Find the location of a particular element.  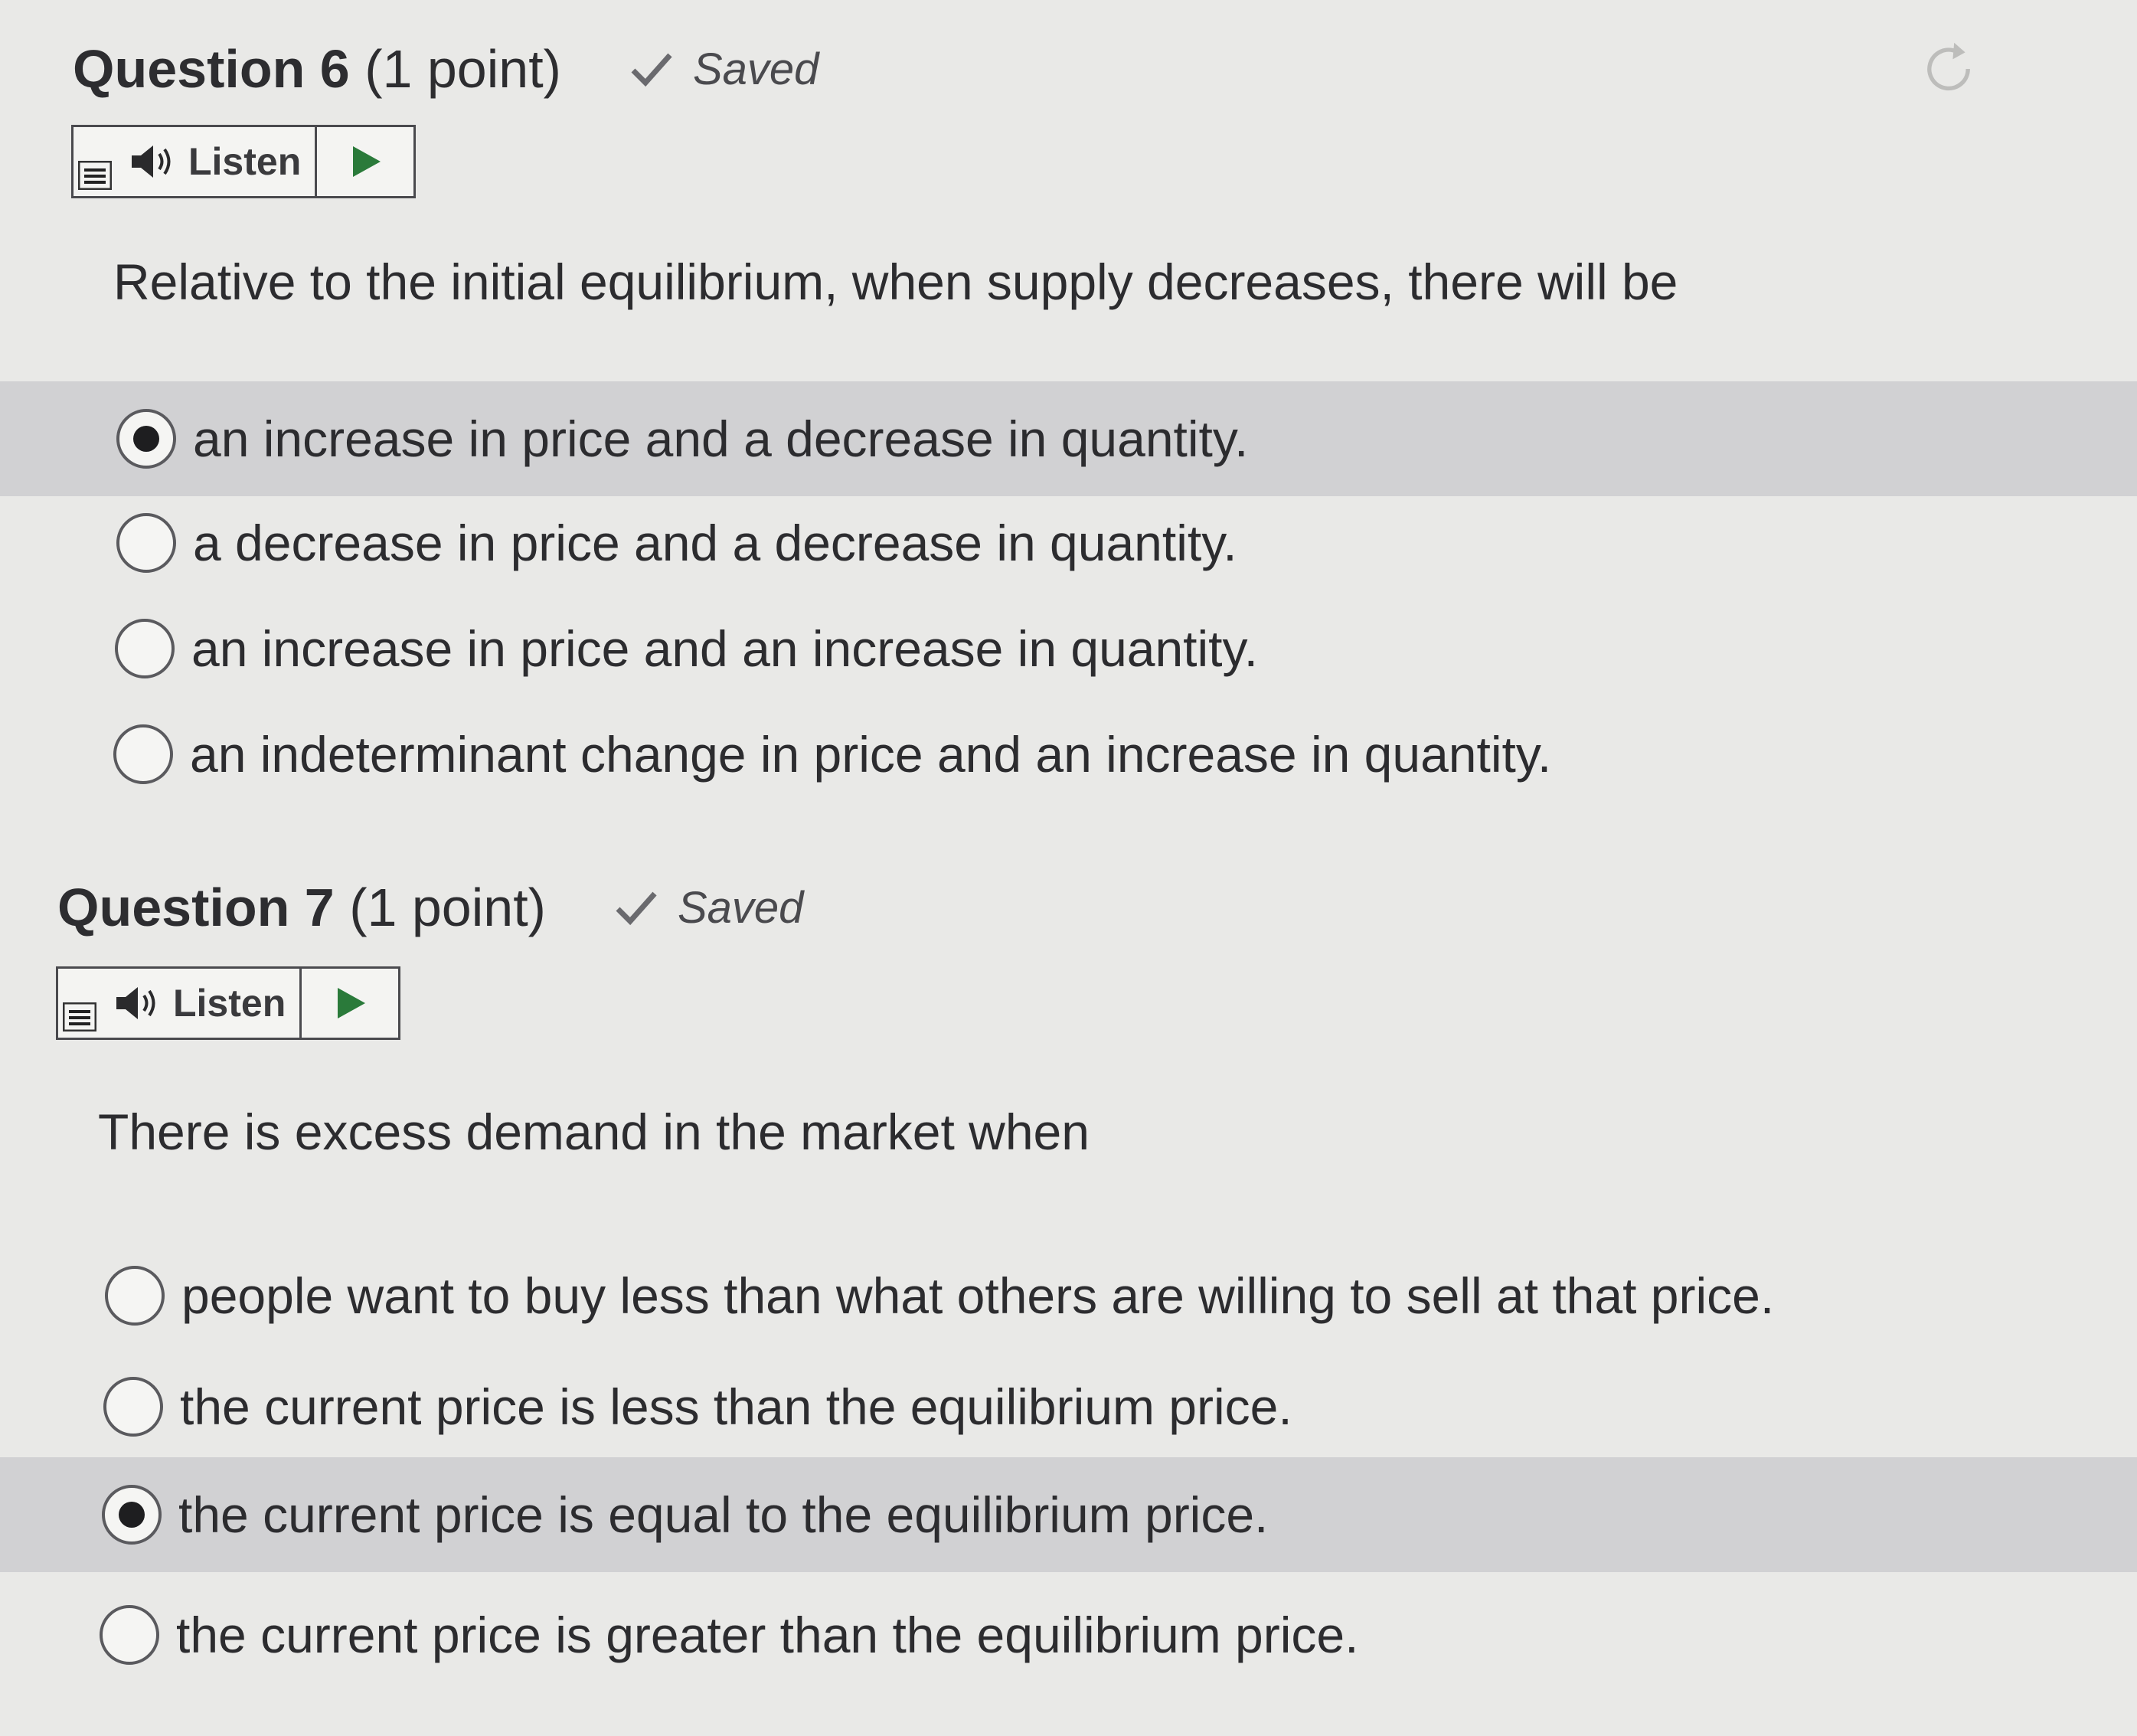

question-number: Question 7 is located at coordinates (196, 907).